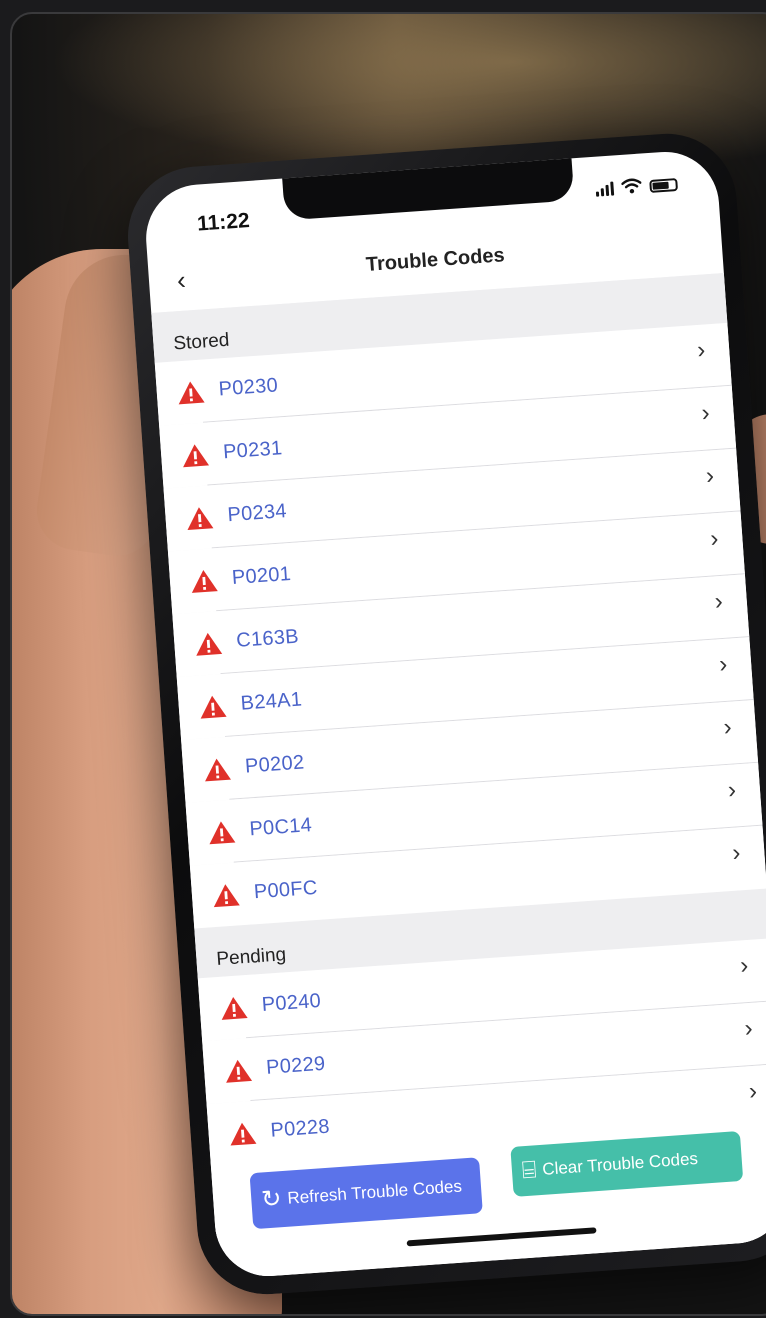  What do you see at coordinates (620, 1163) in the screenshot?
I see `clear-button-label: Clear Trouble Codes` at bounding box center [620, 1163].